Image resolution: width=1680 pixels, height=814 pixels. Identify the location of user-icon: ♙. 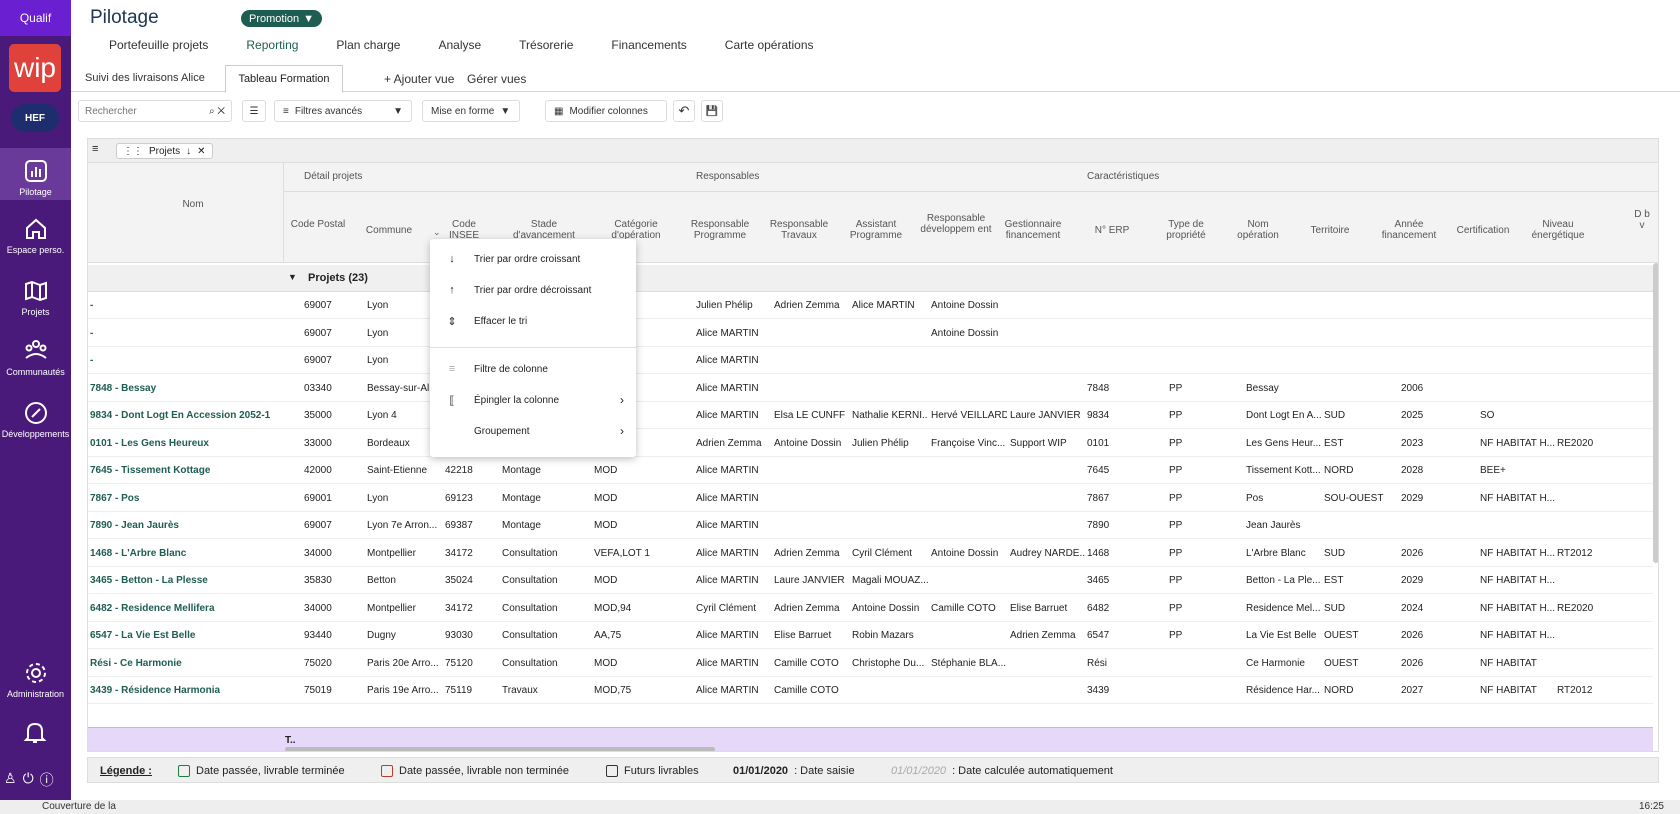
(10, 780).